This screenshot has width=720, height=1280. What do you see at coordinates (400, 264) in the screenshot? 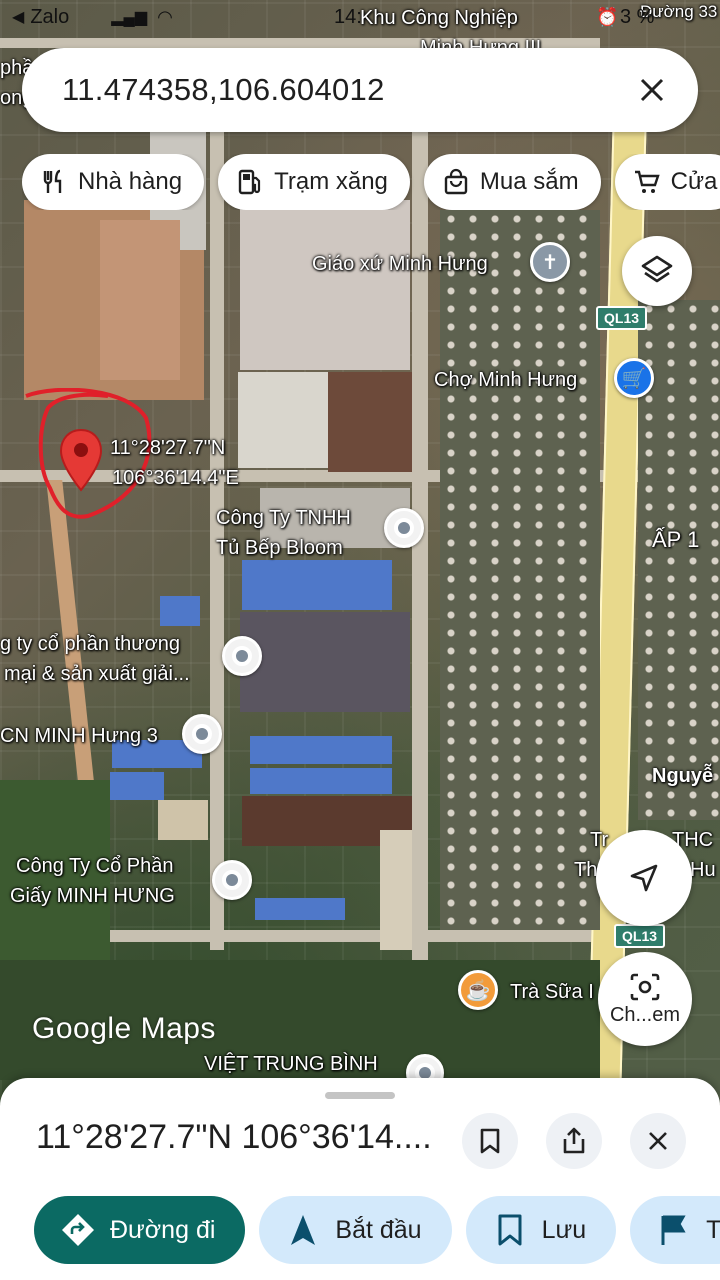
I see `map-label-church: Giáo xứ Minh Hưng` at bounding box center [400, 264].